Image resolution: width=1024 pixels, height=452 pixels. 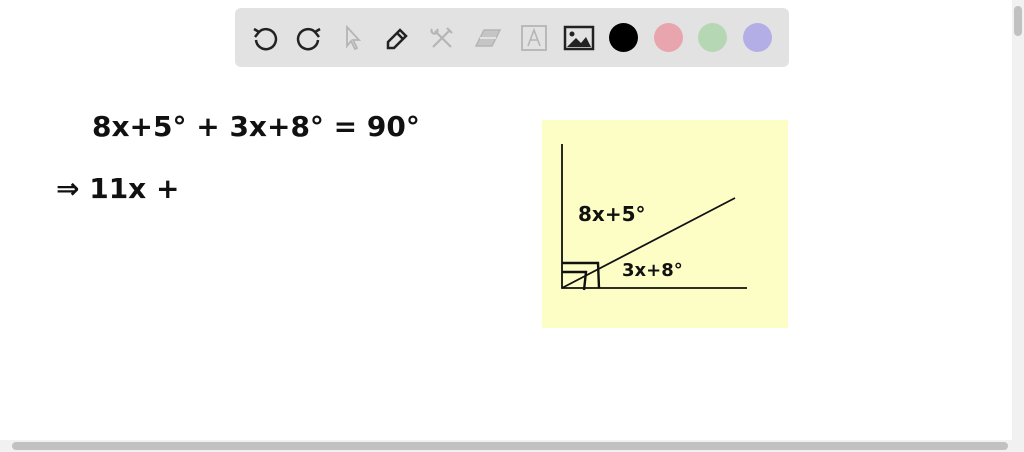 What do you see at coordinates (118, 188) in the screenshot?
I see `equation-line-2: ⇒ 11x +` at bounding box center [118, 188].